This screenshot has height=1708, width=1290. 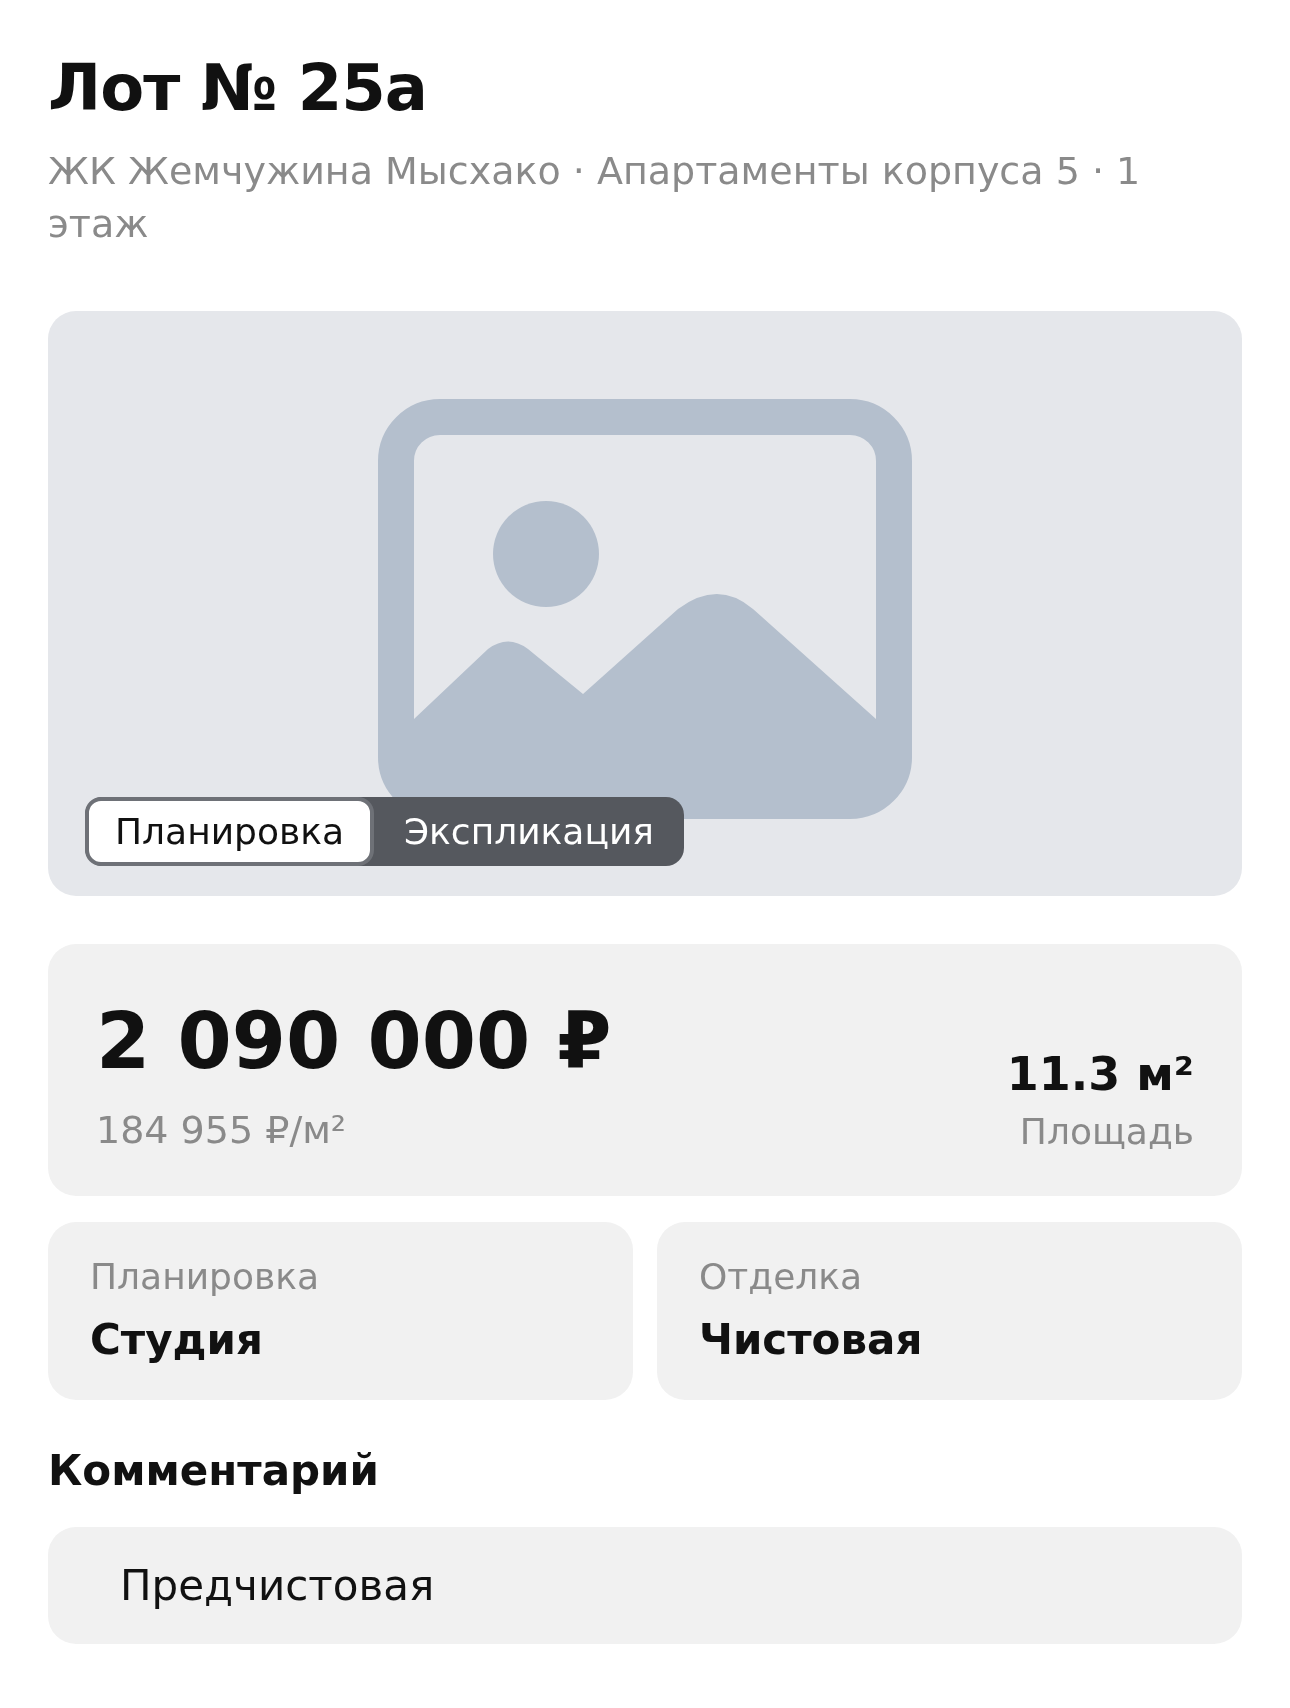 I want to click on area-label: Площадь, so click(x=1106, y=1132).